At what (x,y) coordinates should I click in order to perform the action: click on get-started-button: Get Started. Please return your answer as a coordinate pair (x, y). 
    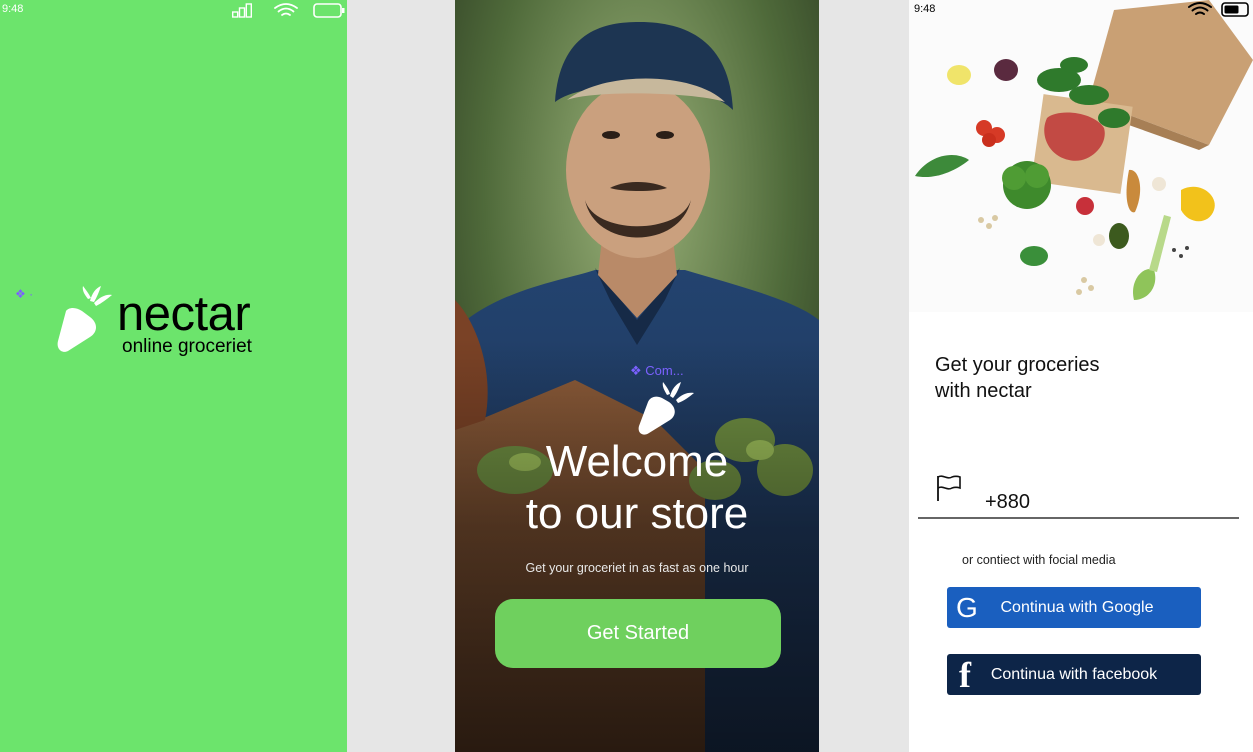
    Looking at the image, I should click on (638, 633).